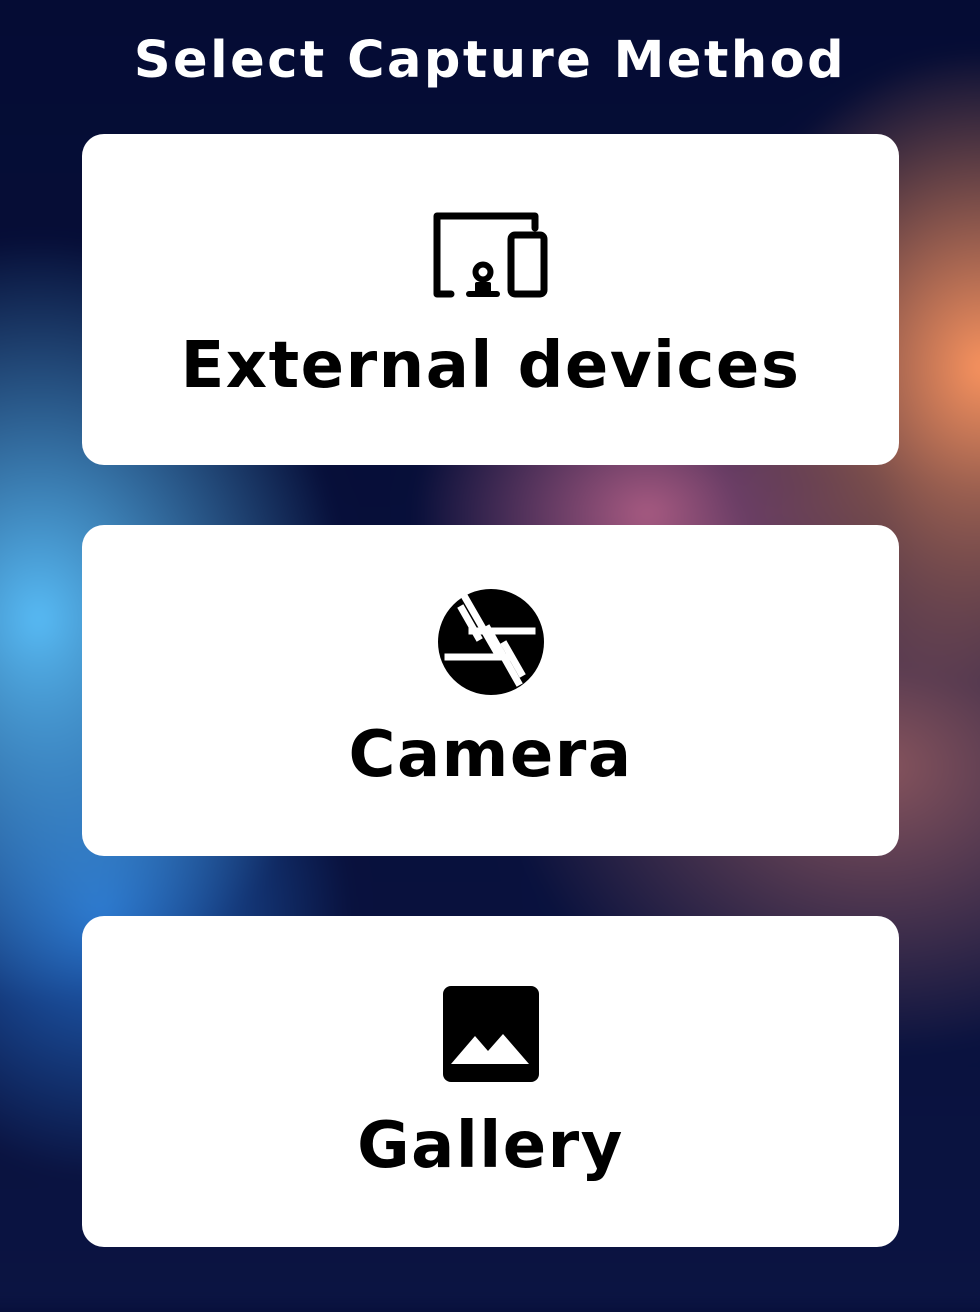 The height and width of the screenshot is (1312, 980). What do you see at coordinates (490, 366) in the screenshot?
I see `external-devices-label: External devices` at bounding box center [490, 366].